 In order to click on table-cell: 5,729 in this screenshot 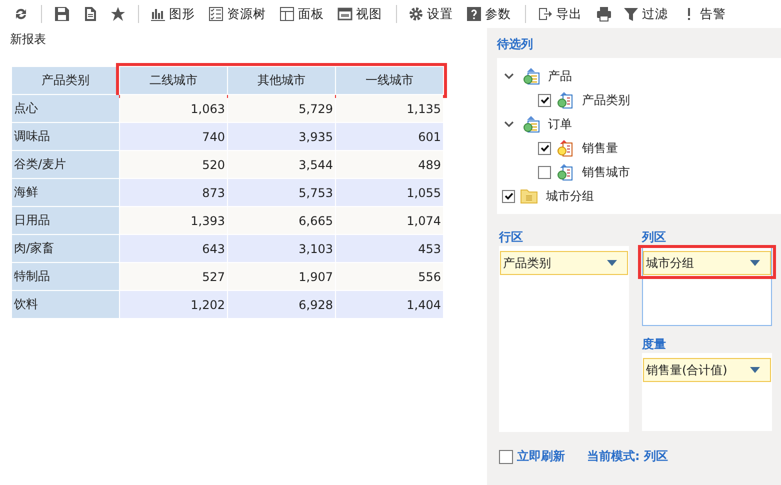, I will do `click(281, 108)`.